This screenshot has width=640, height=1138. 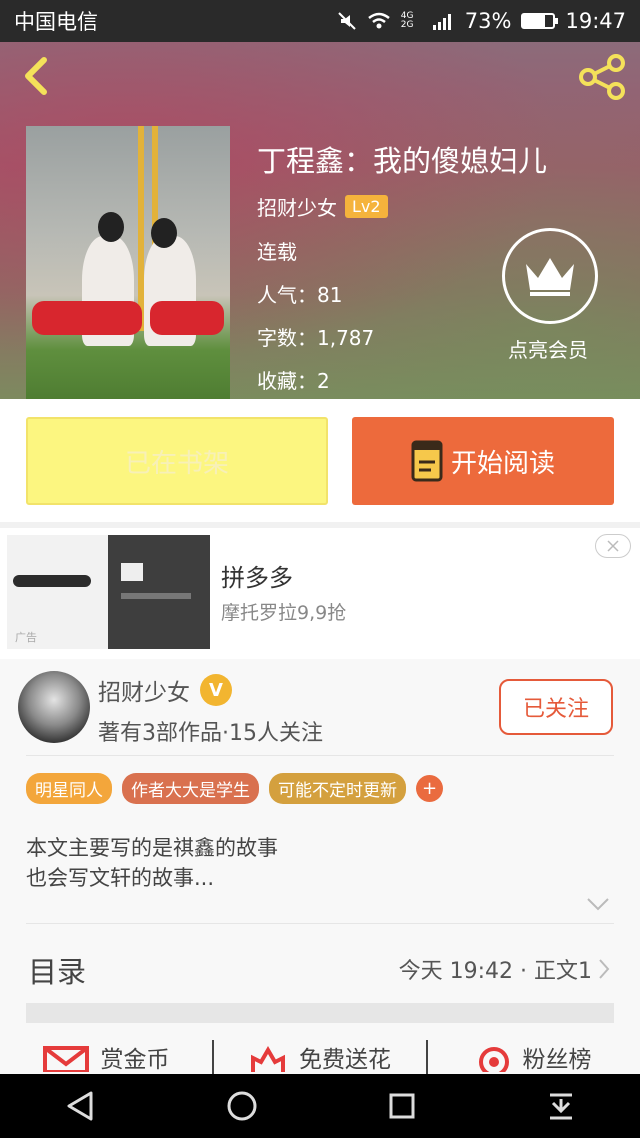 What do you see at coordinates (534, 21) in the screenshot?
I see `battery-fill` at bounding box center [534, 21].